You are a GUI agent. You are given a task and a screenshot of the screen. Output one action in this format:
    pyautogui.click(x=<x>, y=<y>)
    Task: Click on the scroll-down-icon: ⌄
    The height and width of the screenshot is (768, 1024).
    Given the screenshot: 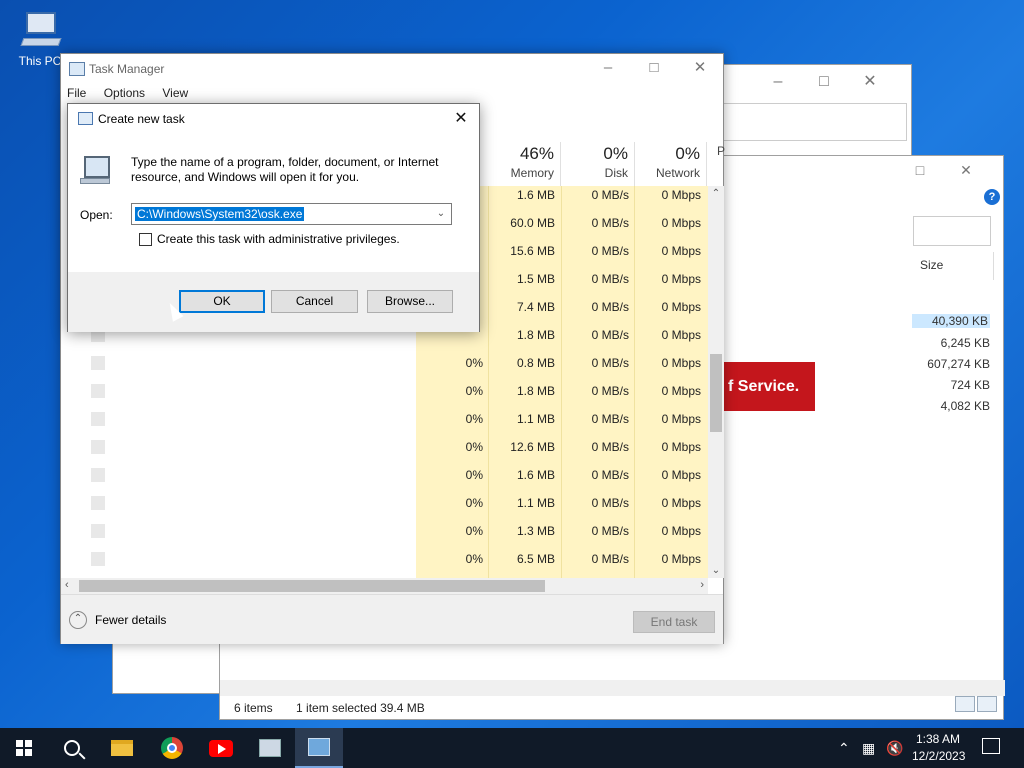 What is the action you would take?
    pyautogui.click(x=716, y=570)
    